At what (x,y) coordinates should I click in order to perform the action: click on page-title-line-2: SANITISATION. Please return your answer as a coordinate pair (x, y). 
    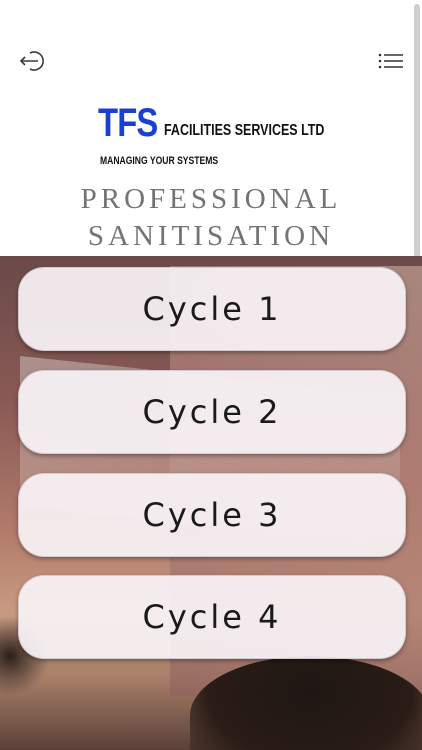
    Looking at the image, I should click on (211, 236).